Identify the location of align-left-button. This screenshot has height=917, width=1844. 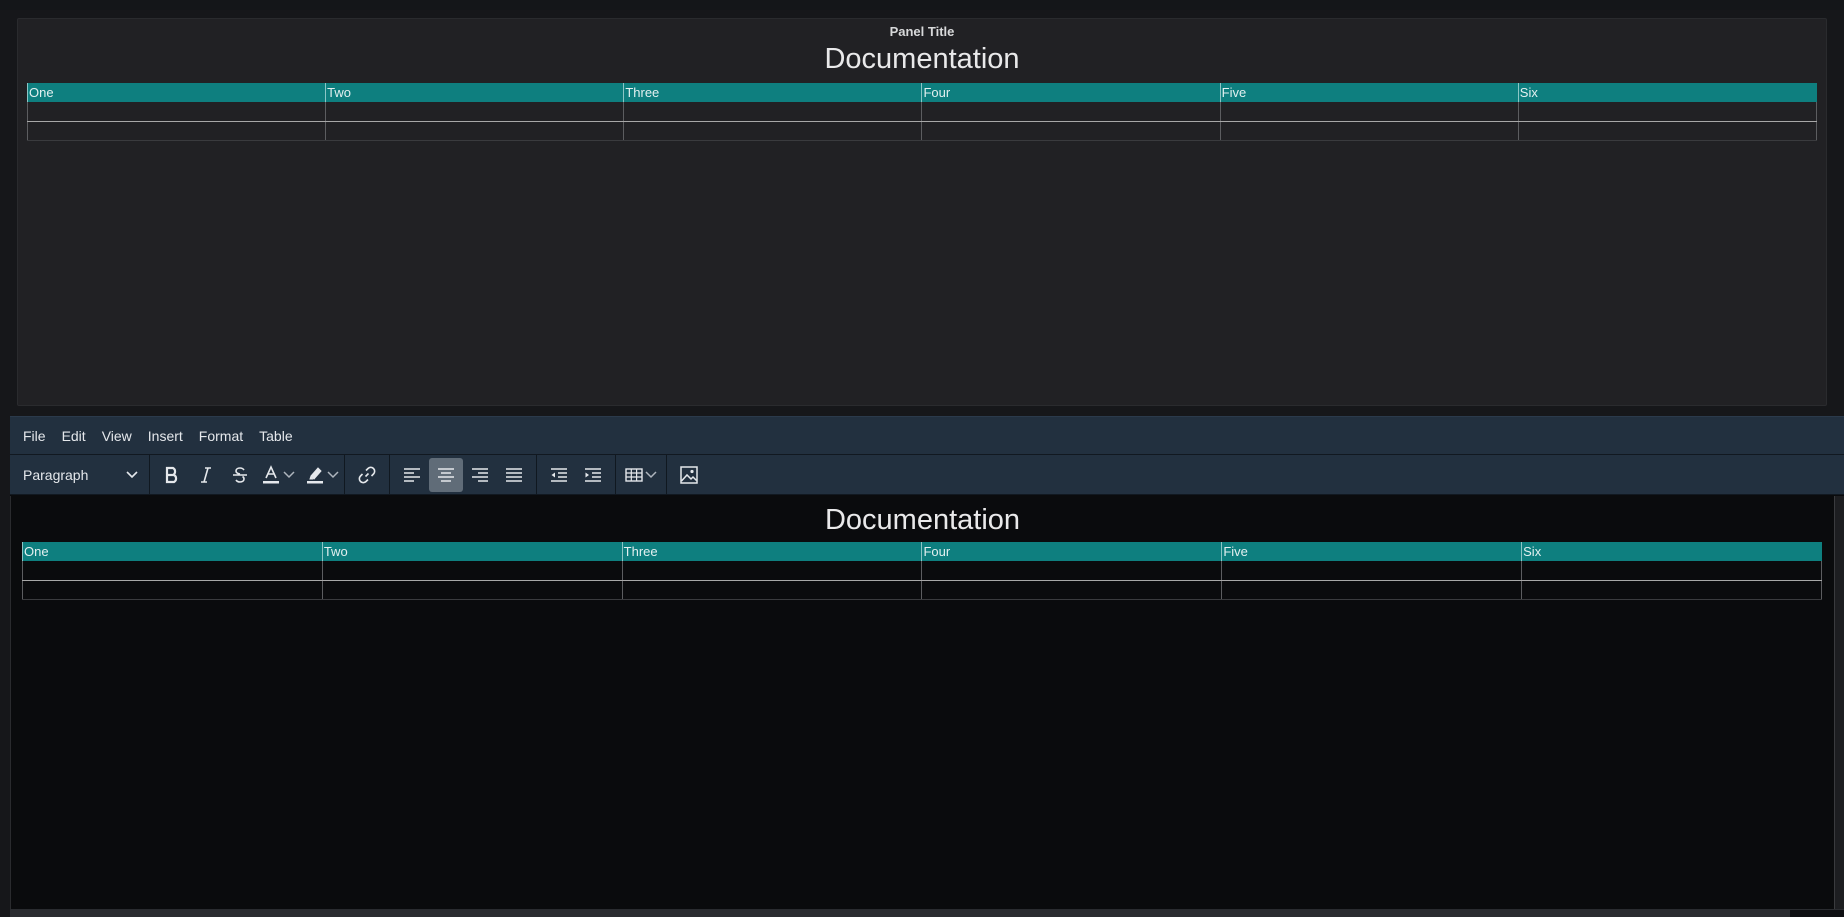
(412, 475).